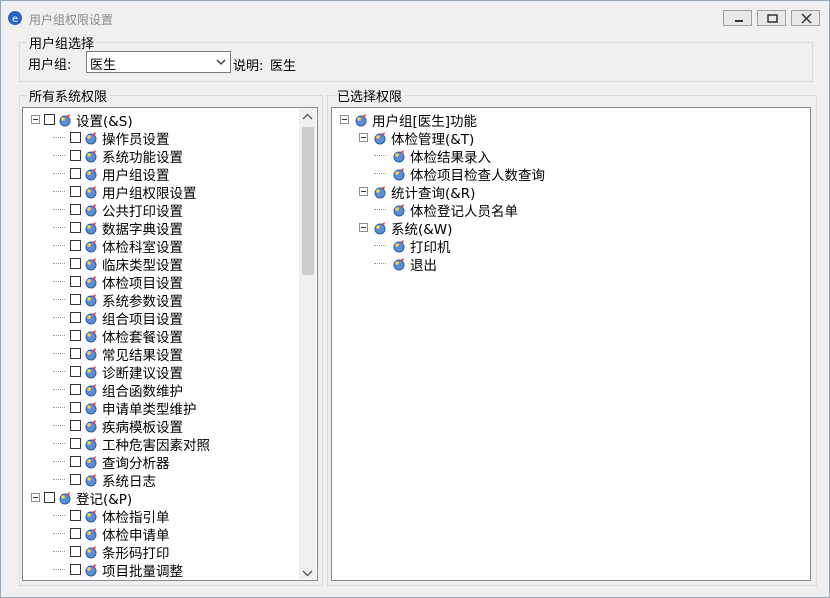 The height and width of the screenshot is (598, 830). What do you see at coordinates (170, 264) in the screenshot?
I see `tree-item: 临床类型设置` at bounding box center [170, 264].